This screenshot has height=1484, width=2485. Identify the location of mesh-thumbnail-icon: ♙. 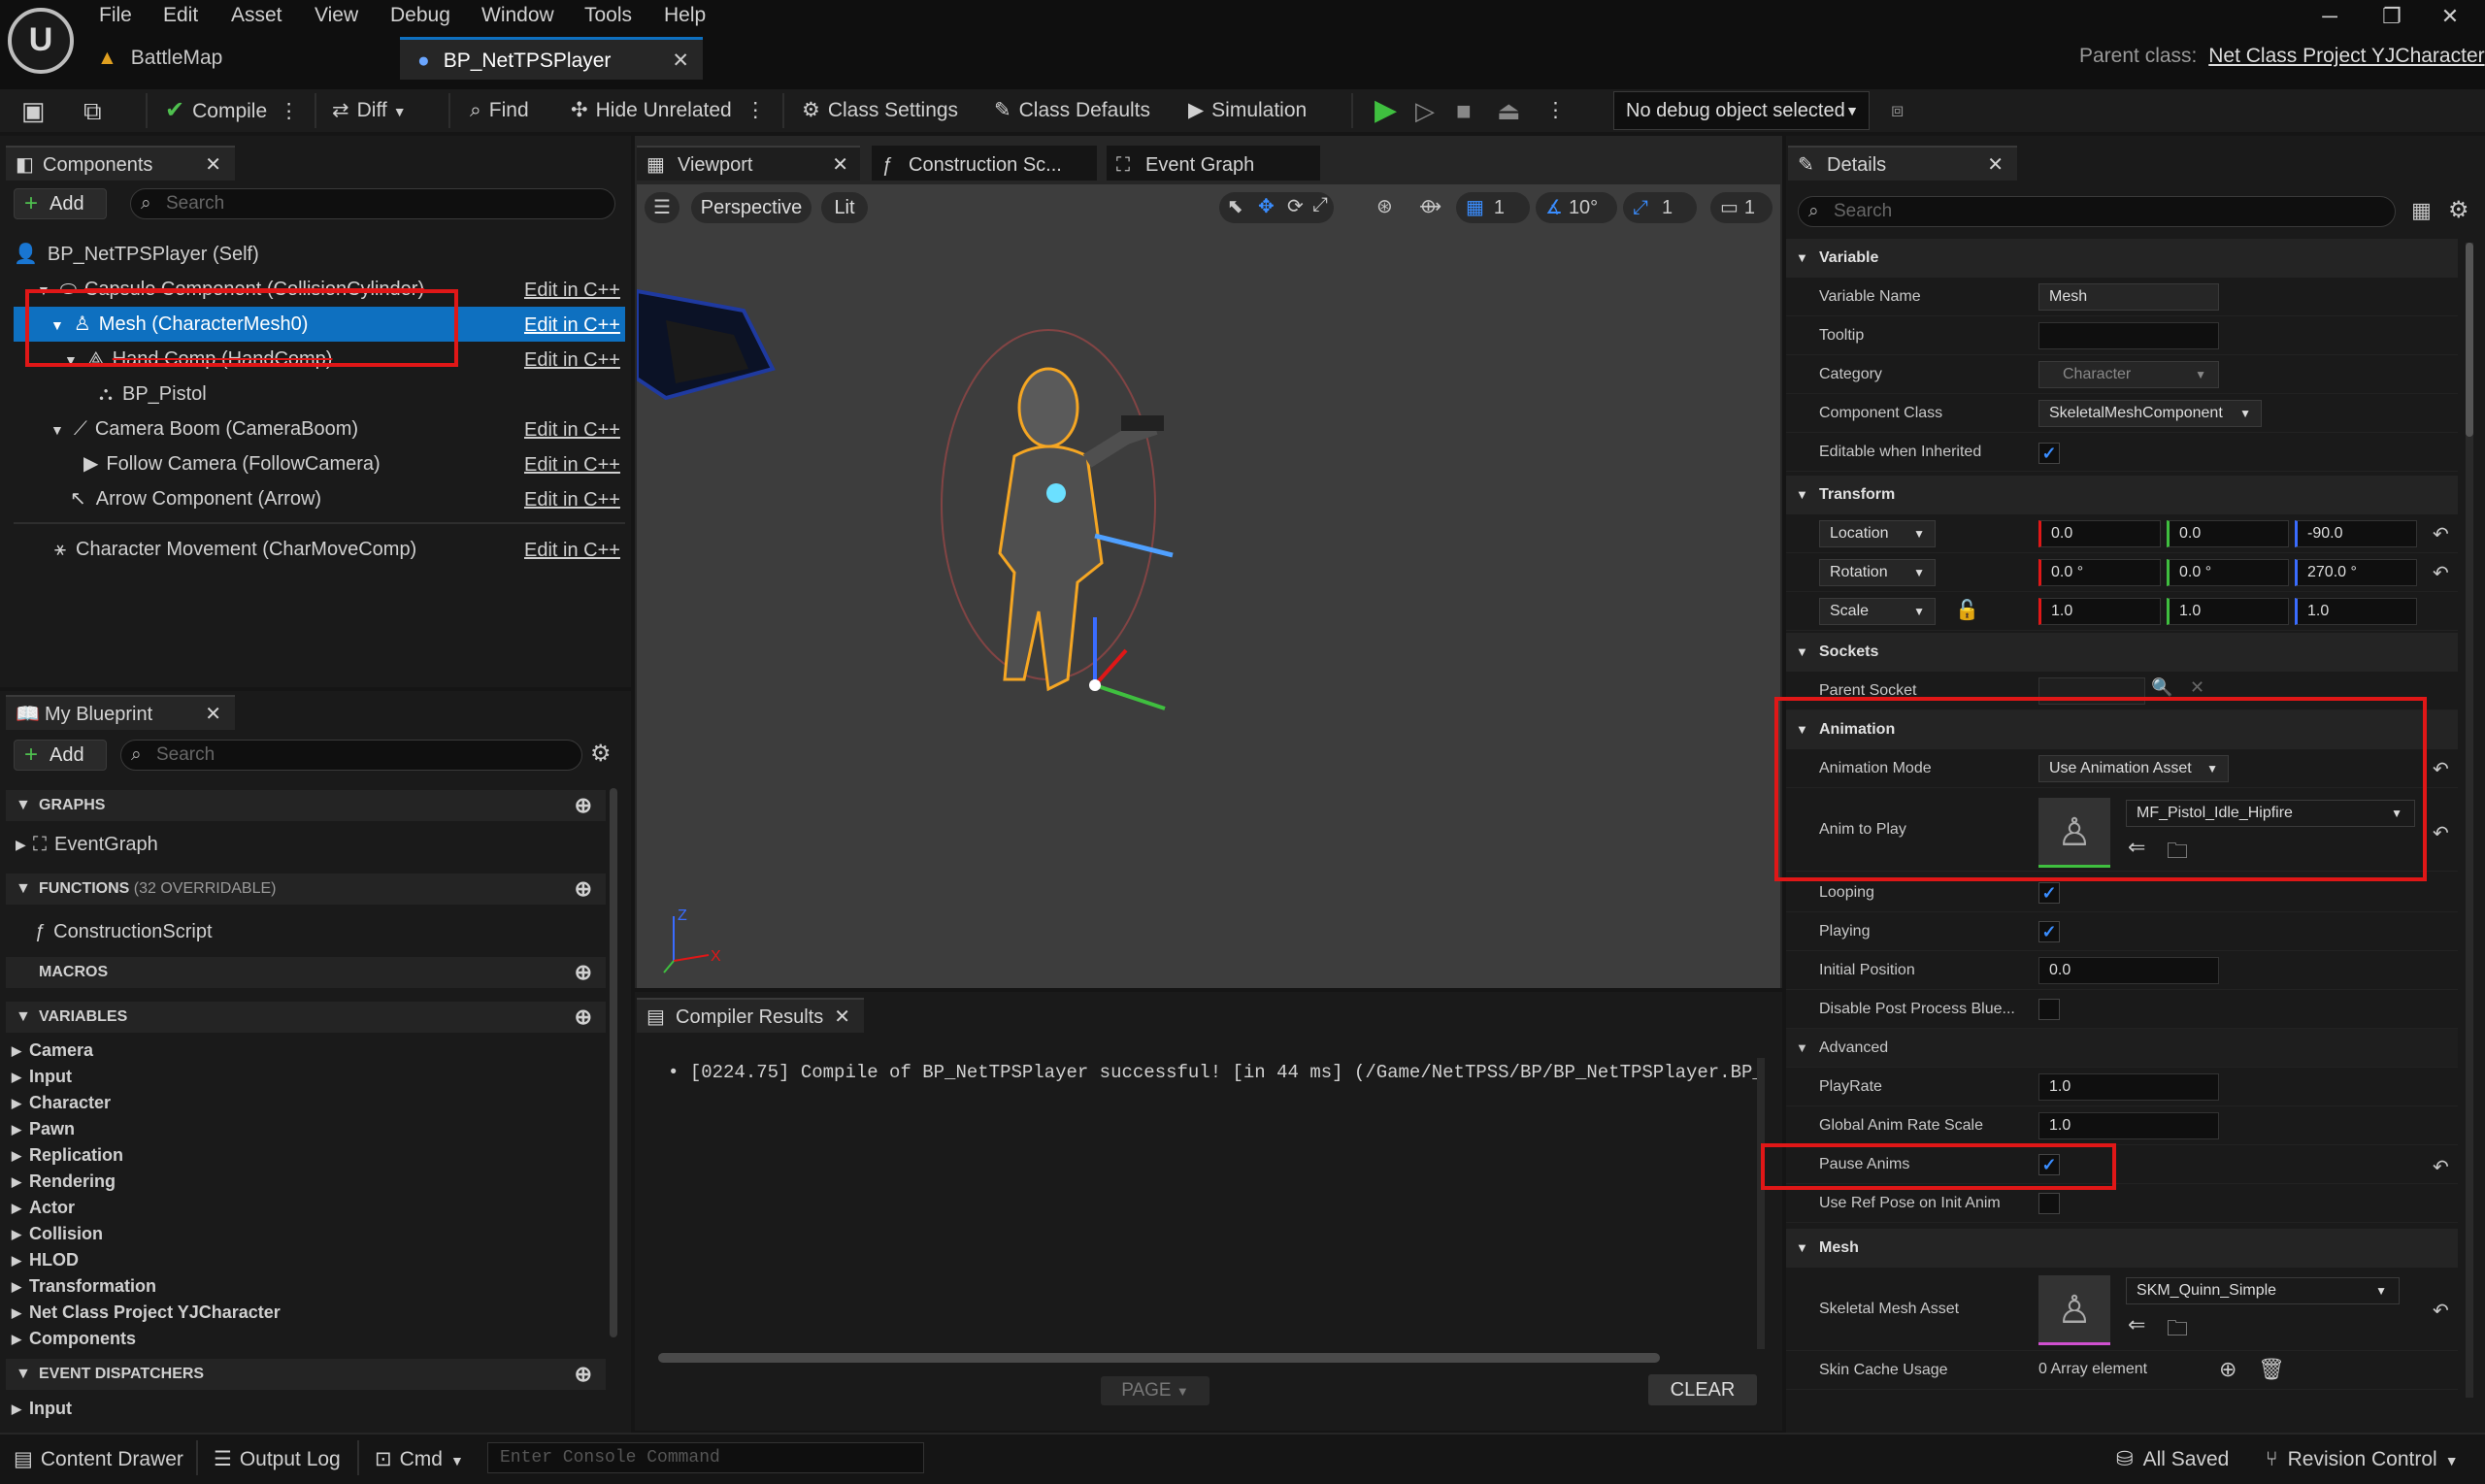
(2074, 1310).